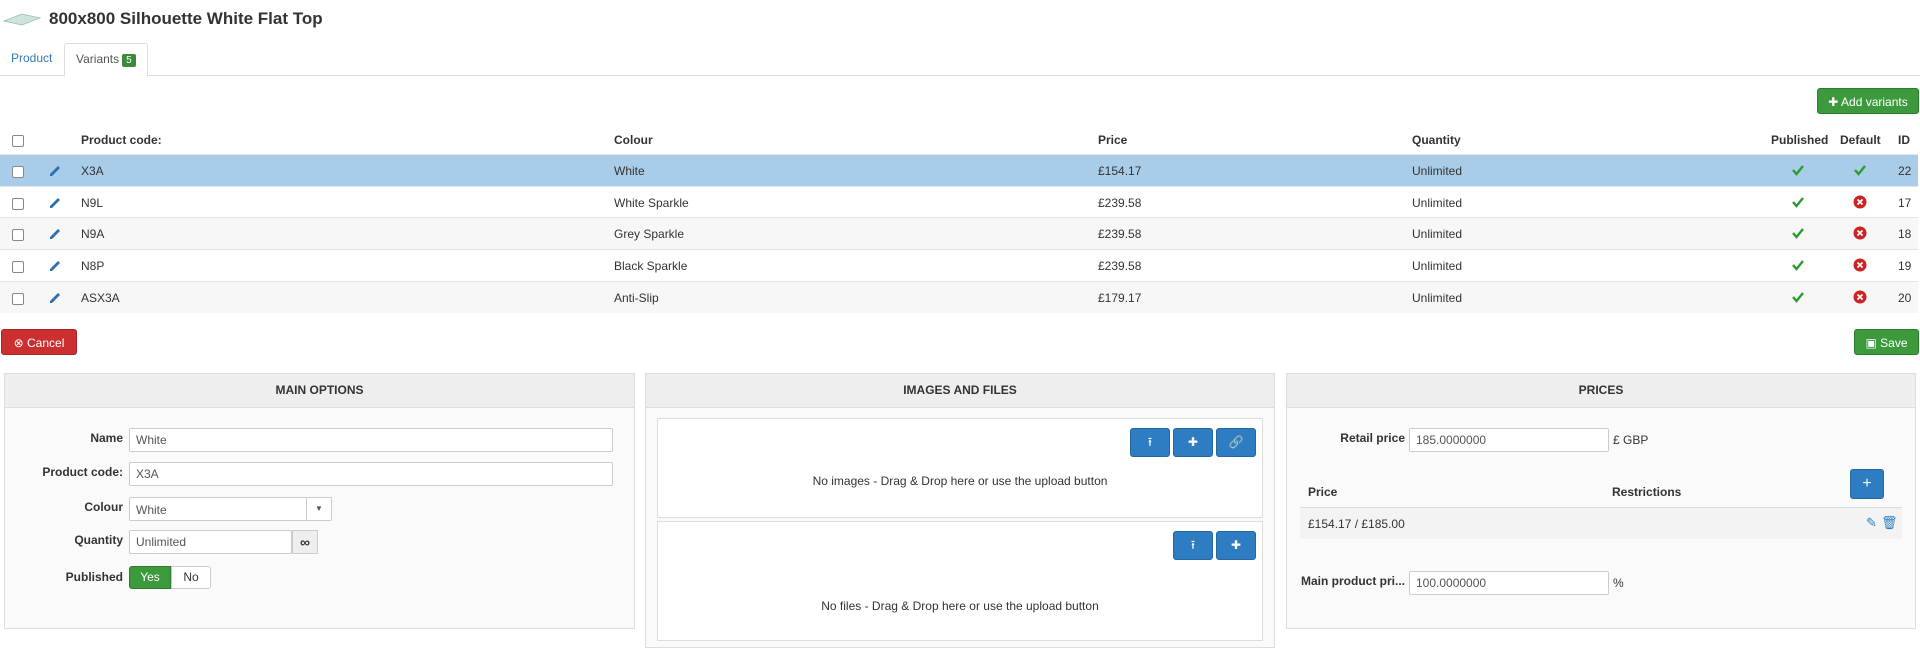 This screenshot has height=648, width=1920. I want to click on link-image-button: 🔗, so click(1236, 442).